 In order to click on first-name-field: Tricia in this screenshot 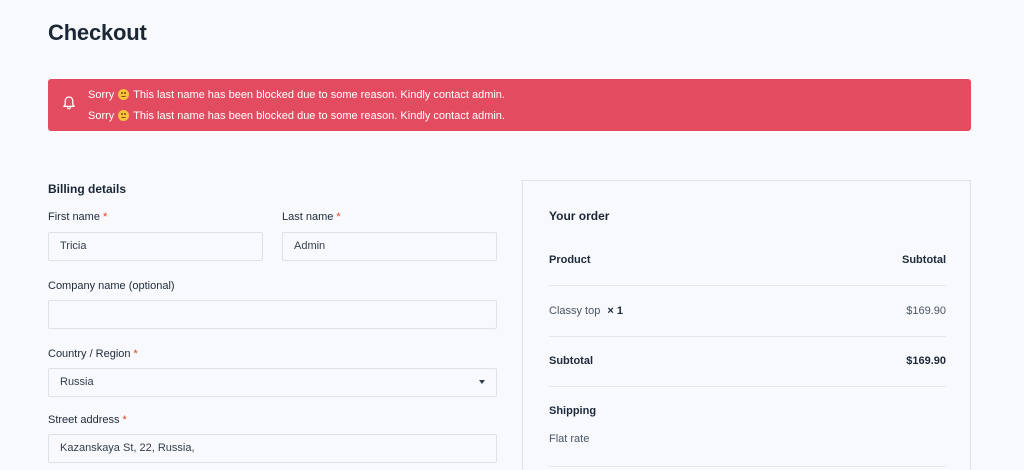, I will do `click(155, 246)`.